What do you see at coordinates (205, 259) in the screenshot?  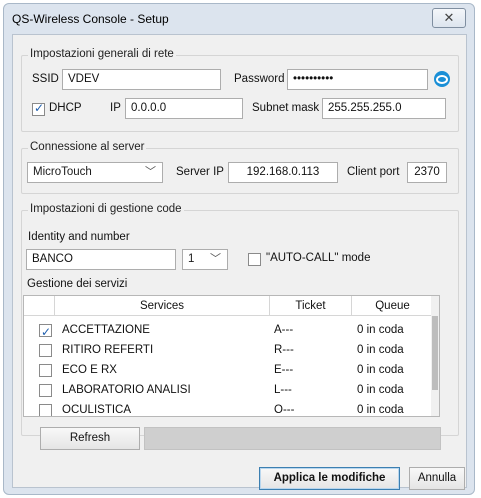 I see `number-select: 1 ﹀` at bounding box center [205, 259].